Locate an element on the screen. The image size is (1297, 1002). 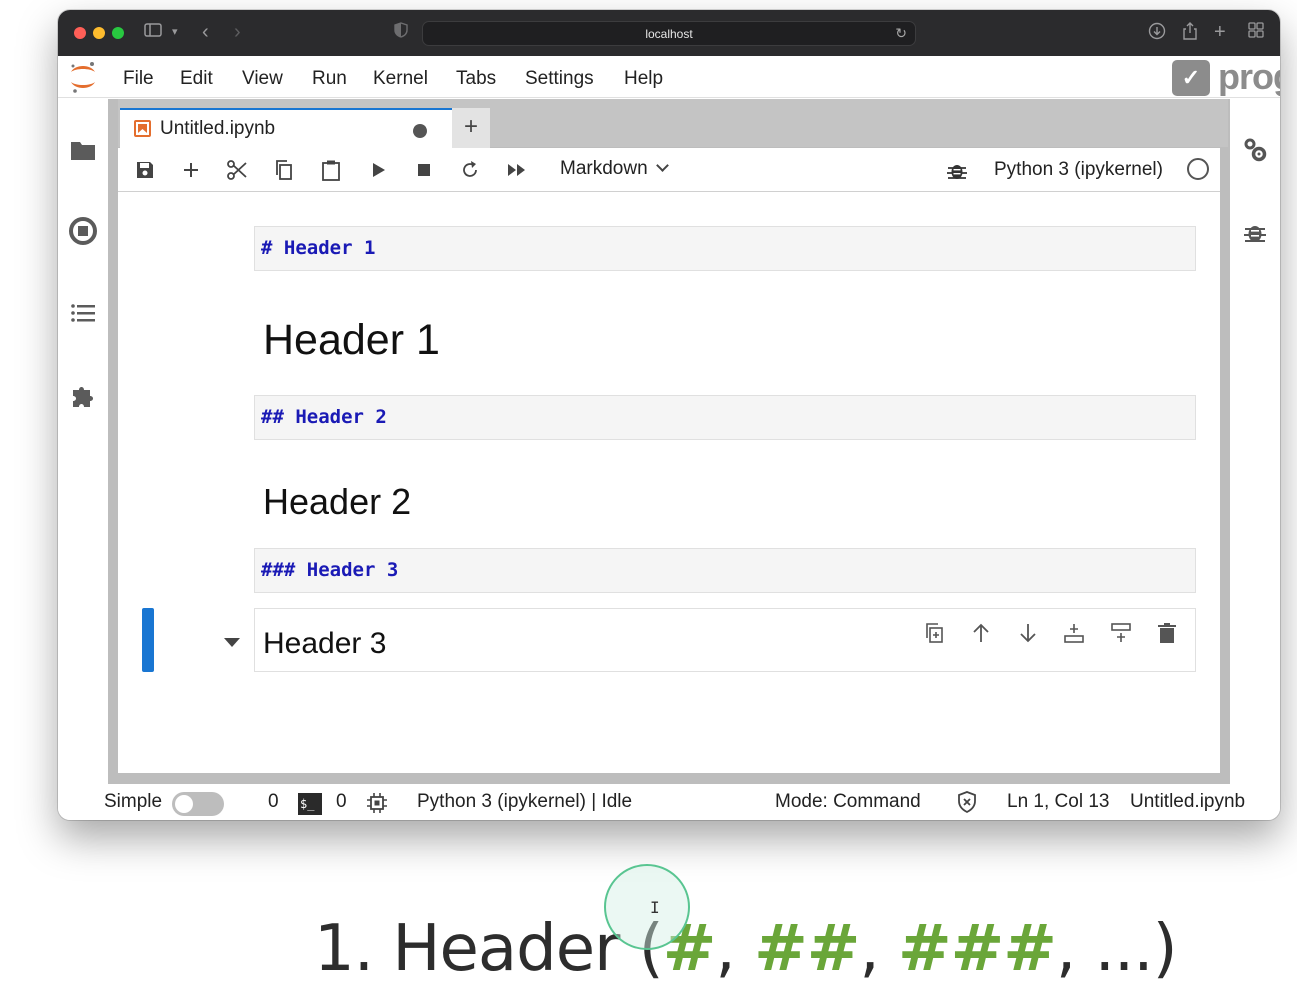
url-text: localhost is located at coordinates (669, 34).